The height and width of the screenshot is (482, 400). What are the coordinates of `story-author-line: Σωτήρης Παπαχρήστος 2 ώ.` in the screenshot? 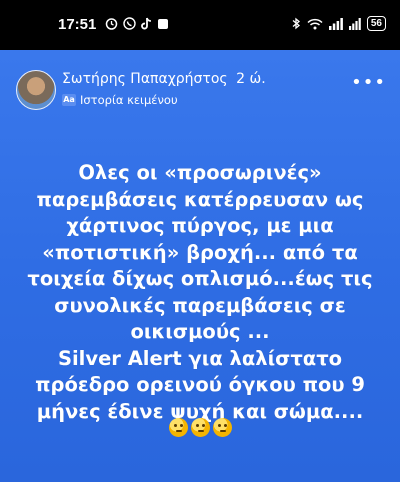 It's located at (164, 79).